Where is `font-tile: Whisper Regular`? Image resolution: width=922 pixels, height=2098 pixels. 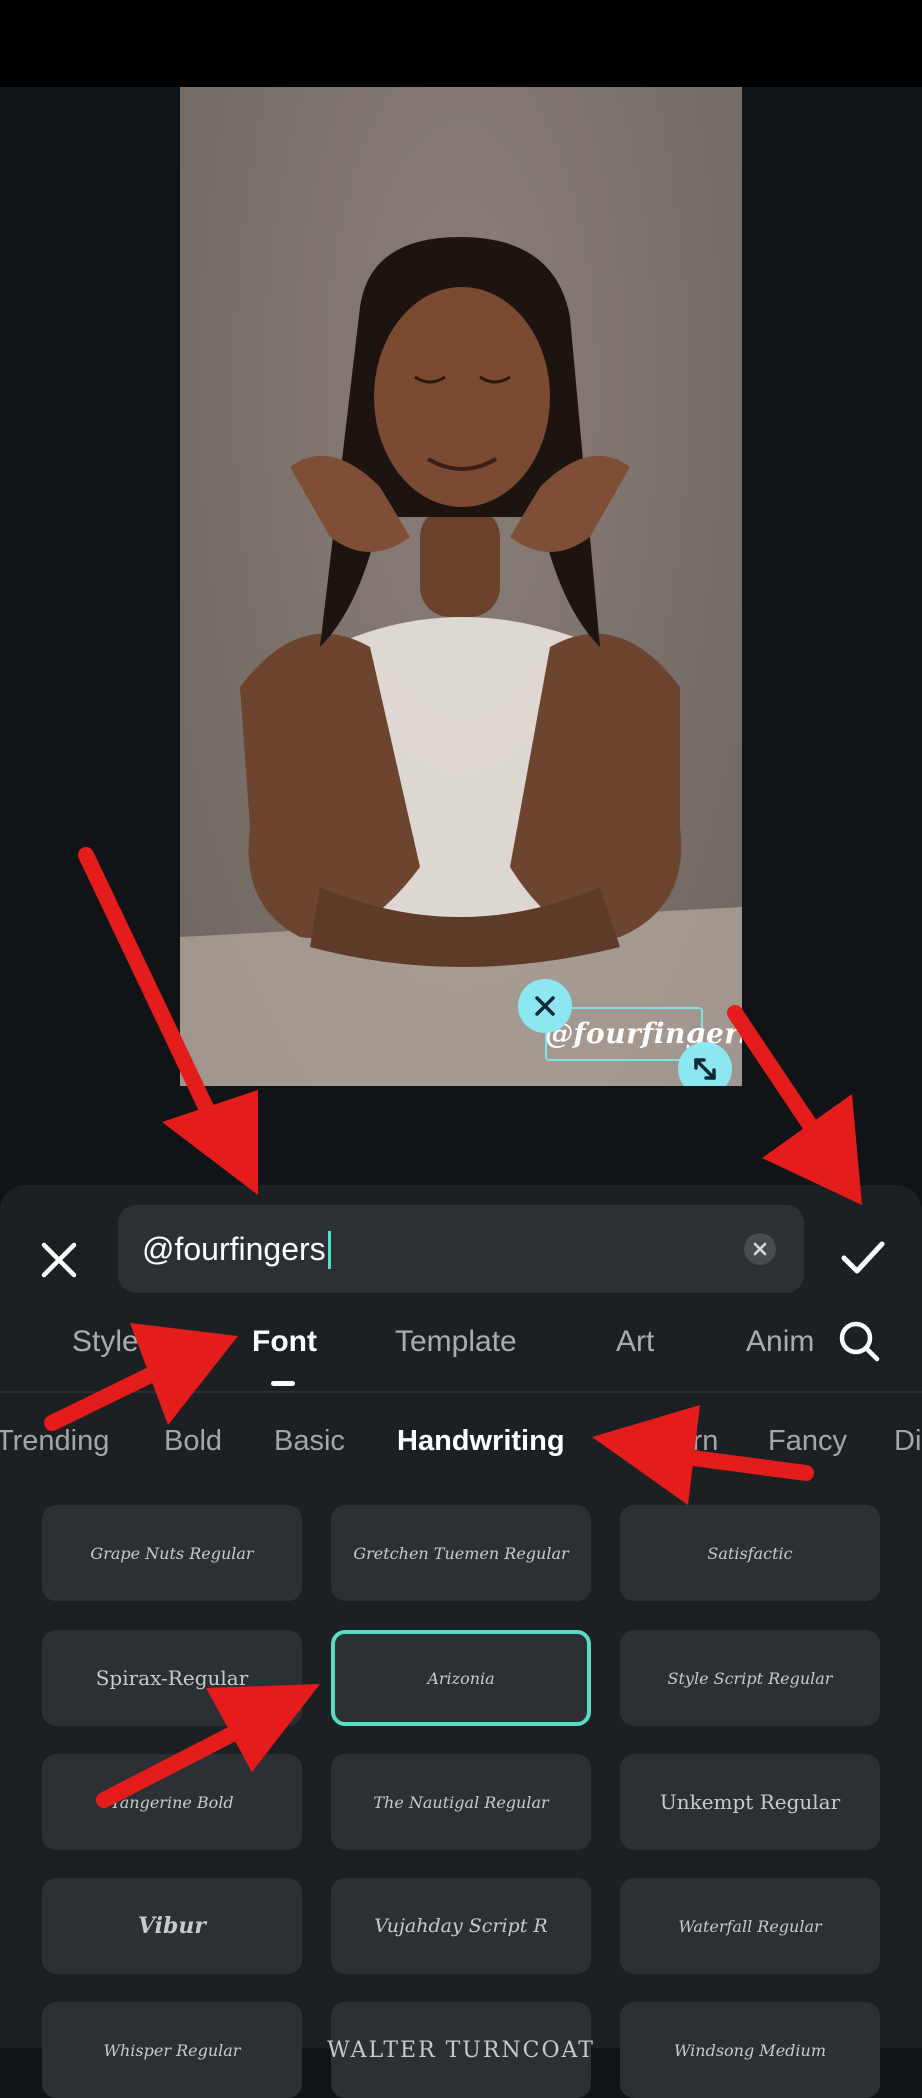
font-tile: Whisper Regular is located at coordinates (172, 2050).